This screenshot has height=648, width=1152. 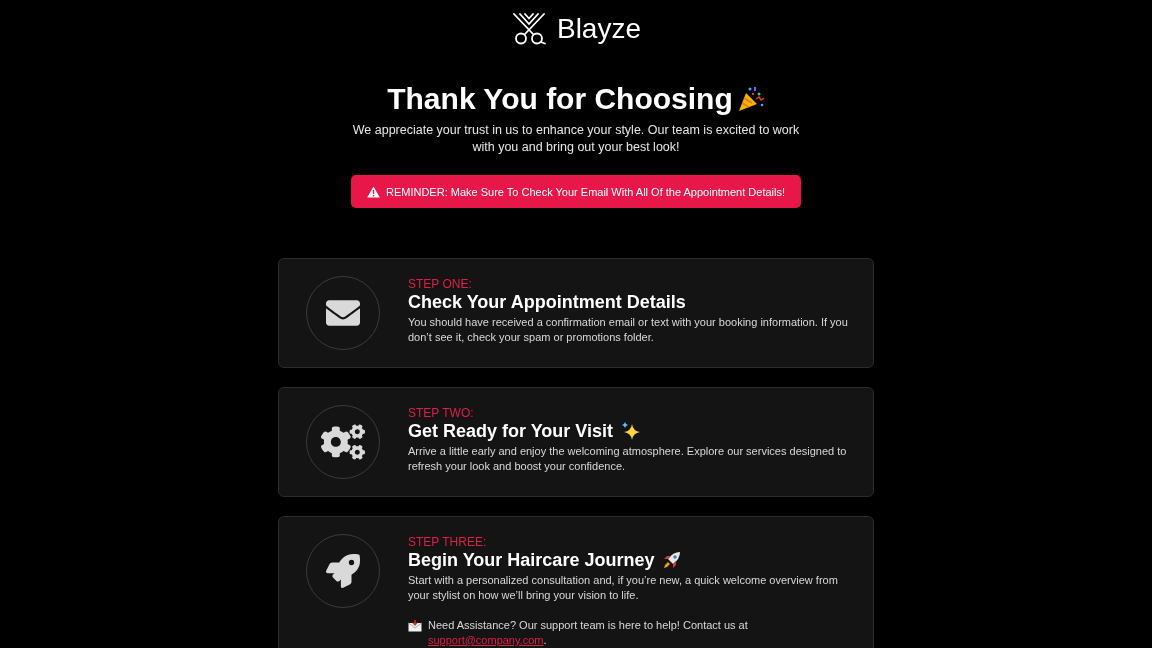 I want to click on warning-icon, so click(x=373, y=191).